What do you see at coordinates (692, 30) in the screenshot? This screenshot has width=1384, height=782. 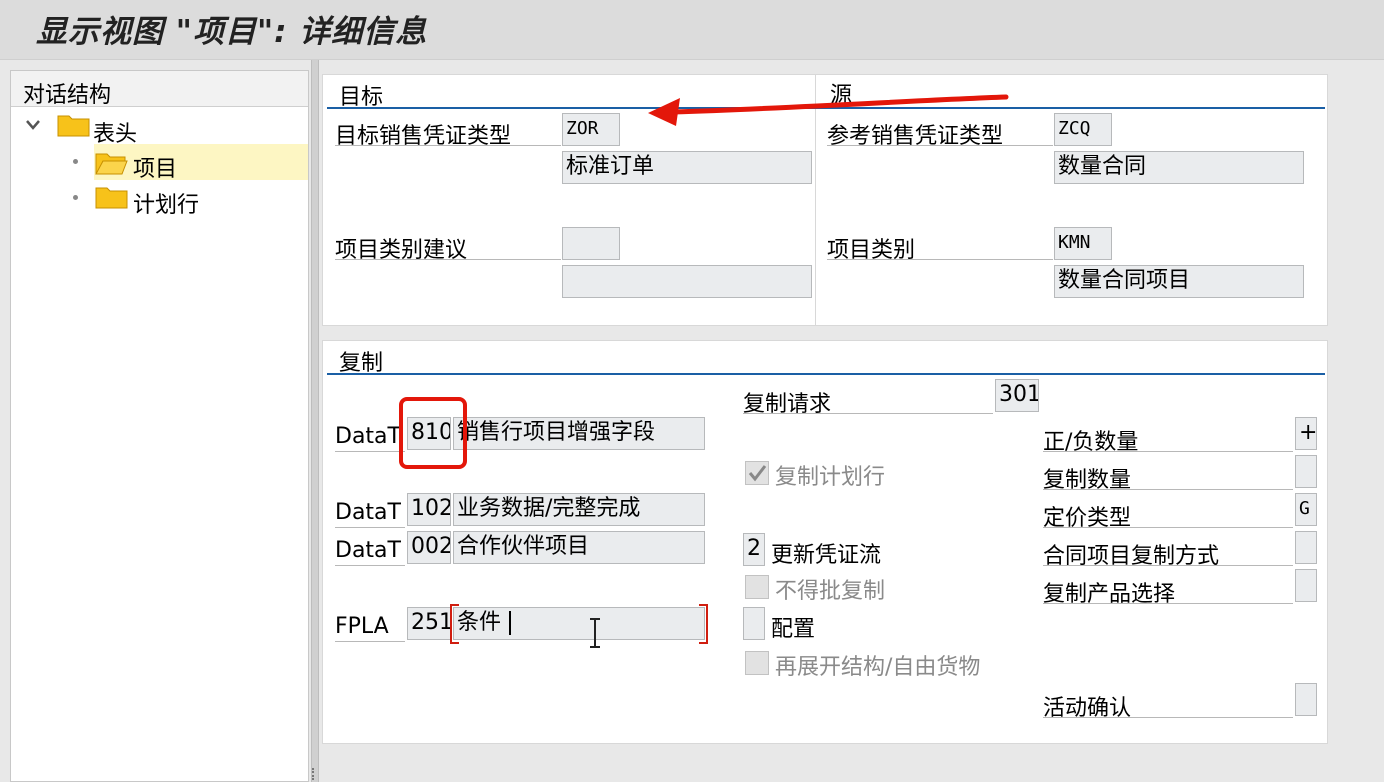 I see `title-bar: 显示视图 "项目": 详细信息` at bounding box center [692, 30].